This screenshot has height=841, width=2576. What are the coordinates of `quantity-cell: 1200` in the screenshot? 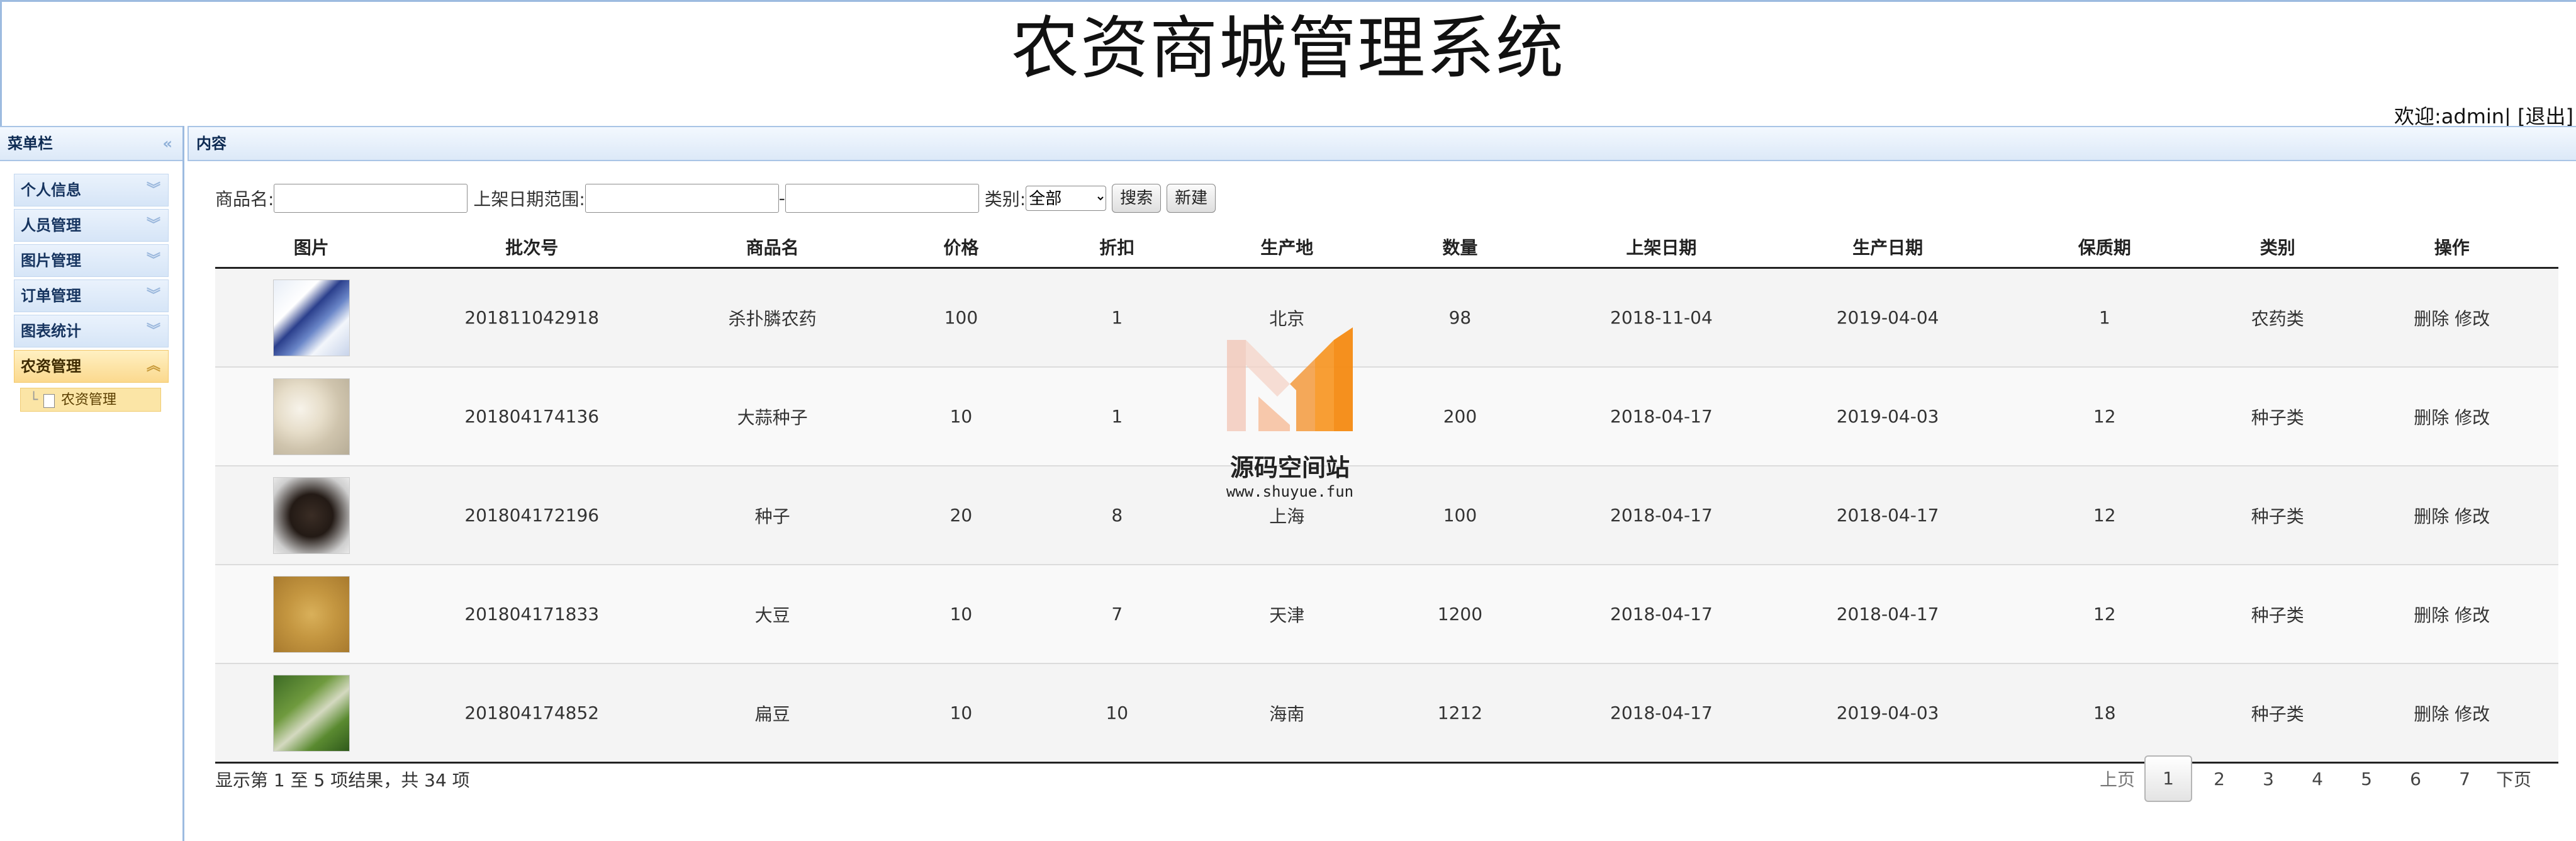 It's located at (1460, 614).